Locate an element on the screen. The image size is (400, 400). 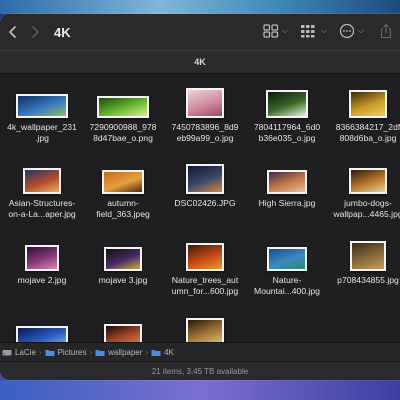
file-name: 8366384217_2df 808d6ba_o.jpg is located at coordinates (367, 132).